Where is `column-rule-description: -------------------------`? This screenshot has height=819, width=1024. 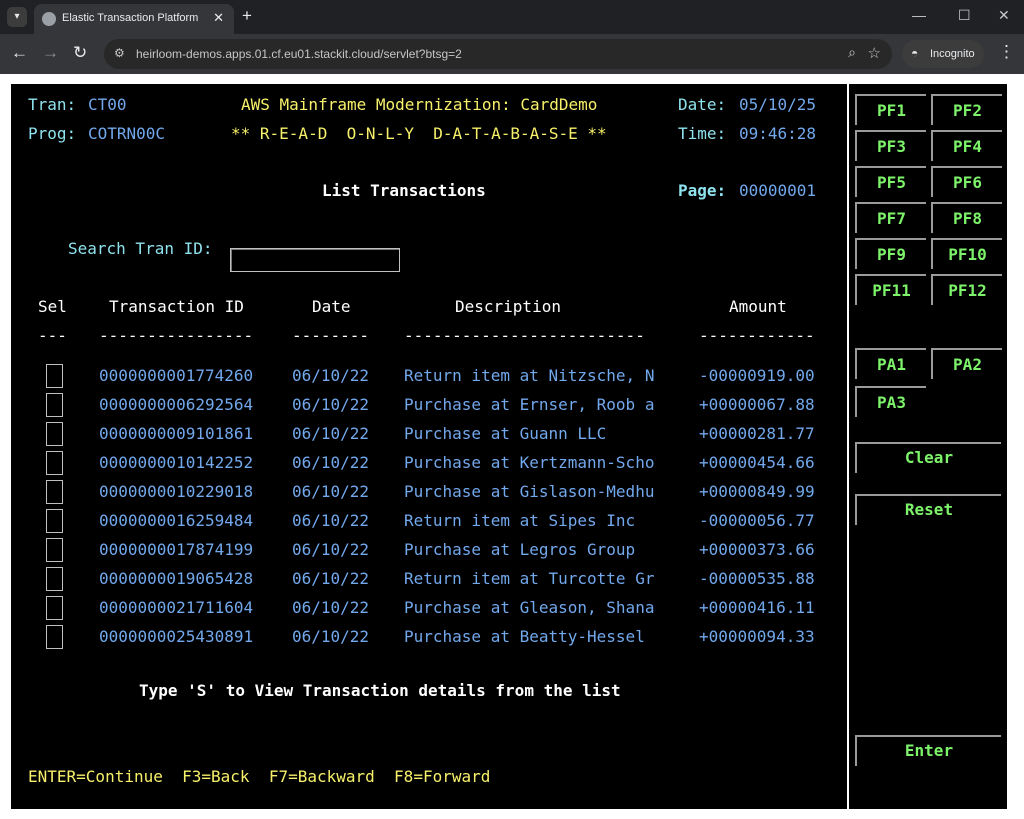
column-rule-description: ------------------------- is located at coordinates (524, 335).